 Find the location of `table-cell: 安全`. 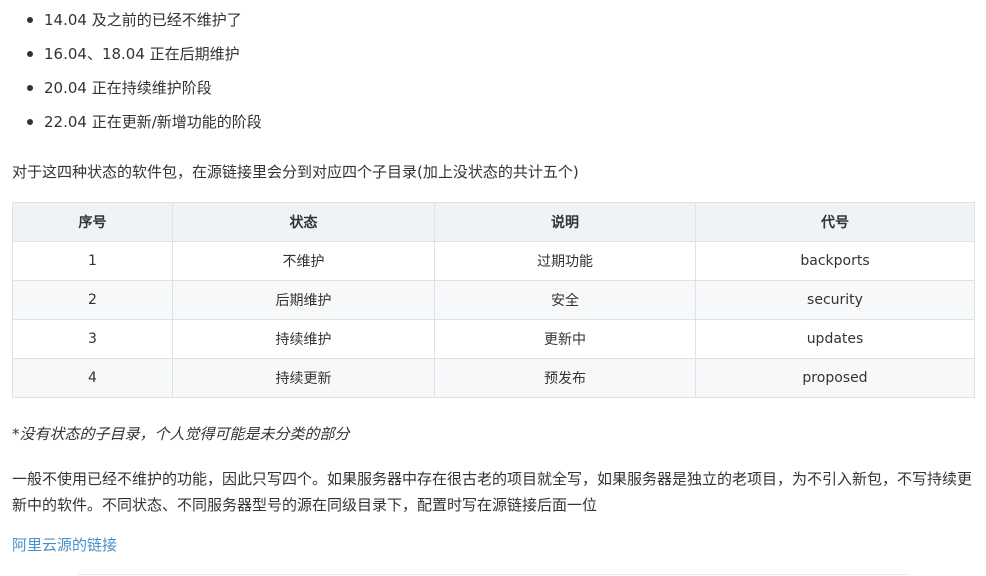

table-cell: 安全 is located at coordinates (565, 300).